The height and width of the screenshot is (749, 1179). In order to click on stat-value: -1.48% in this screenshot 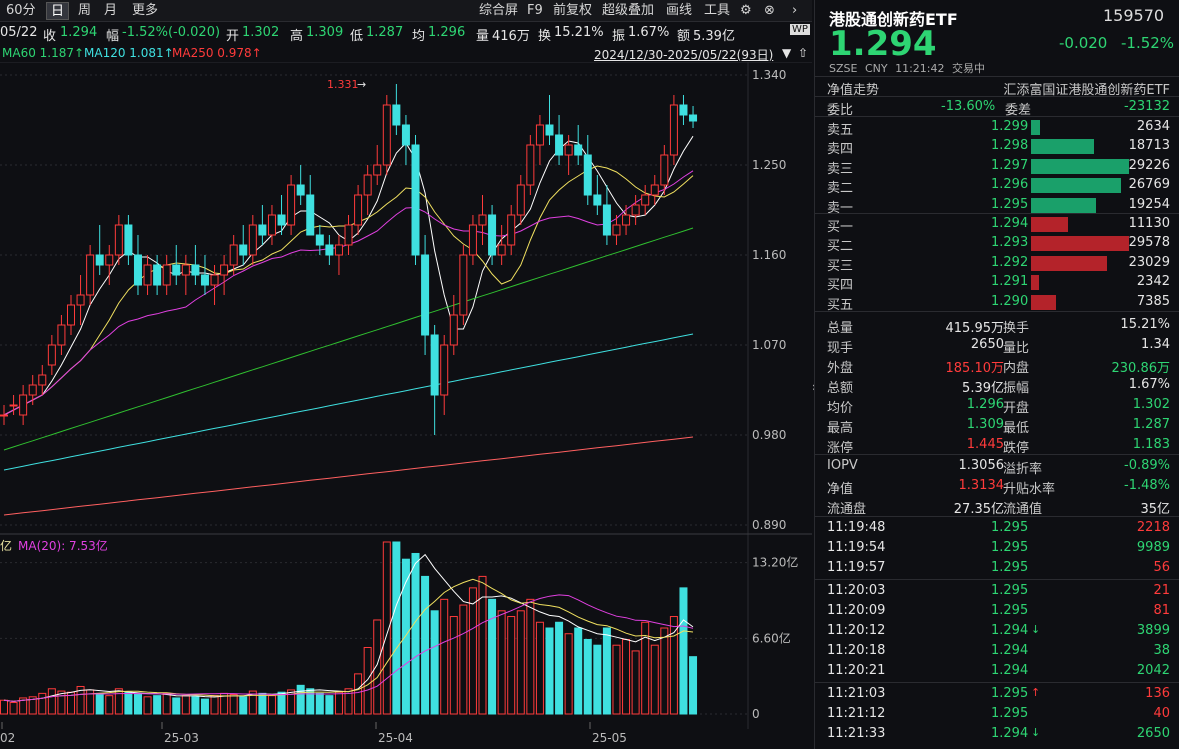, I will do `click(1147, 485)`.